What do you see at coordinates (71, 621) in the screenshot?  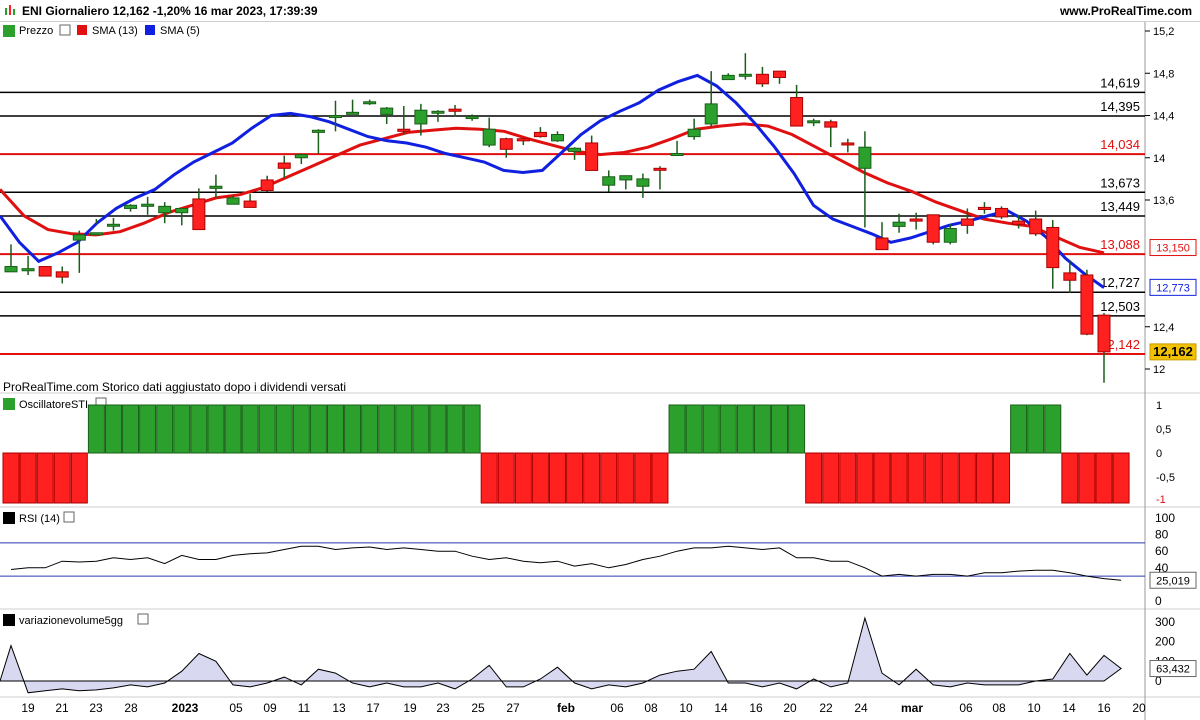 I see `volume-label: variazionevolume5gg` at bounding box center [71, 621].